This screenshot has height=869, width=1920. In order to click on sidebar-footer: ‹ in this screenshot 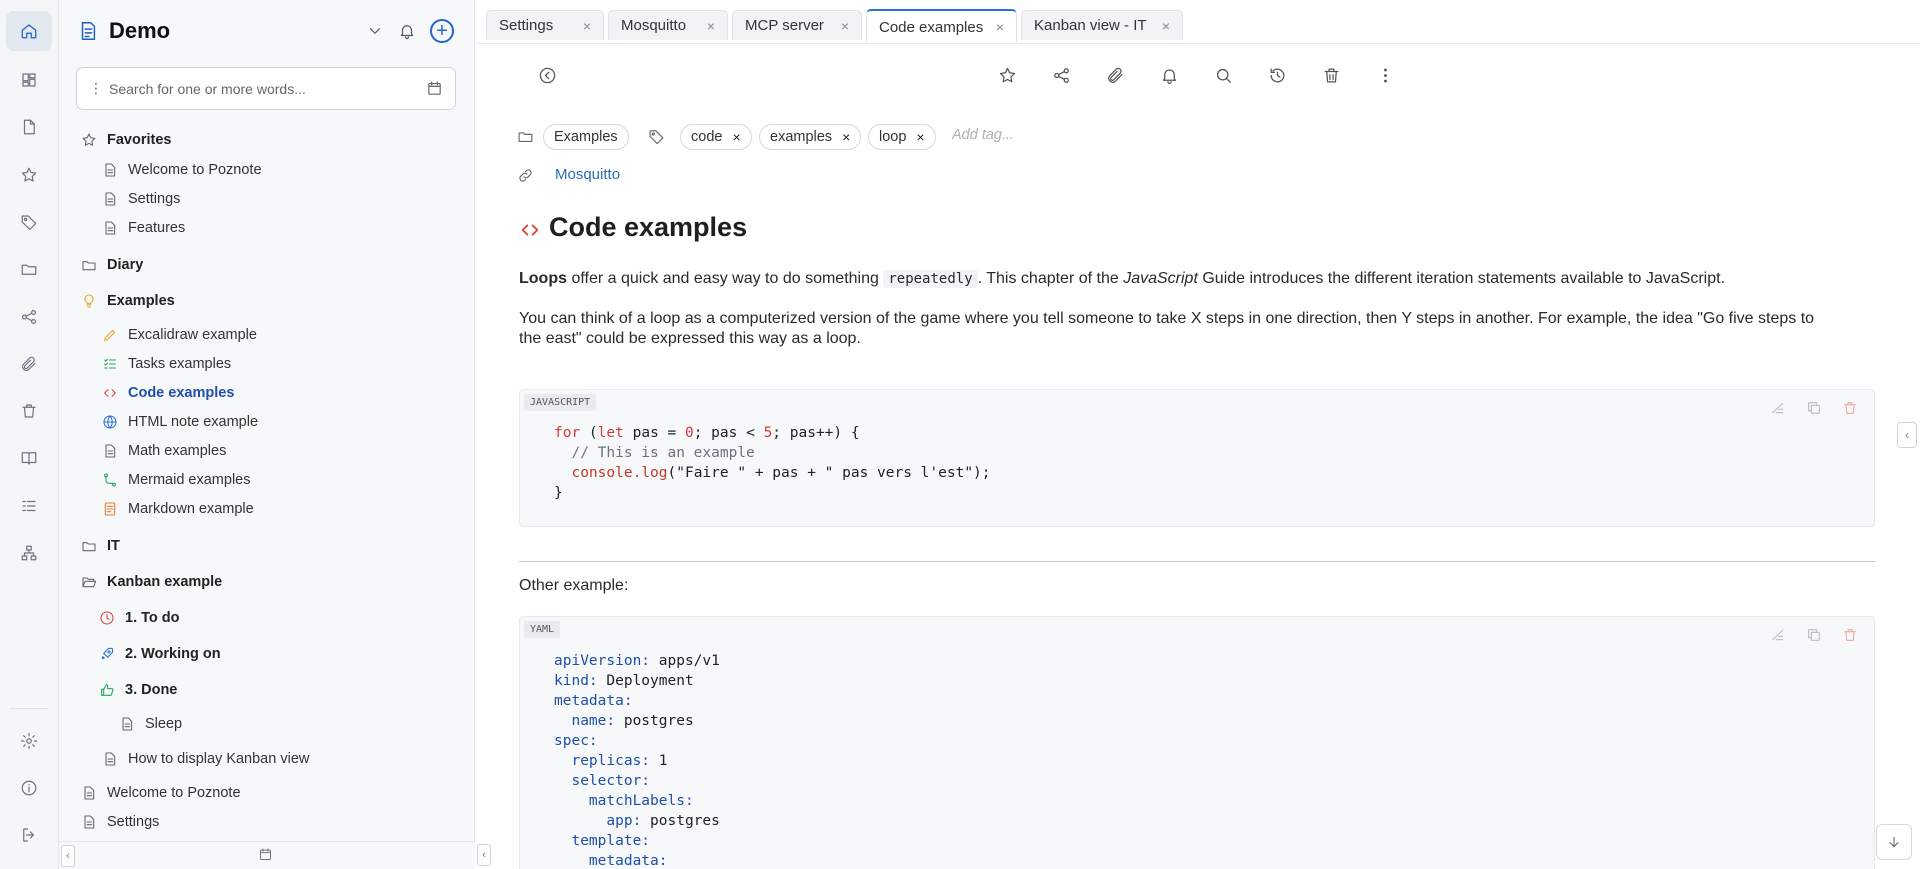, I will do `click(267, 855)`.